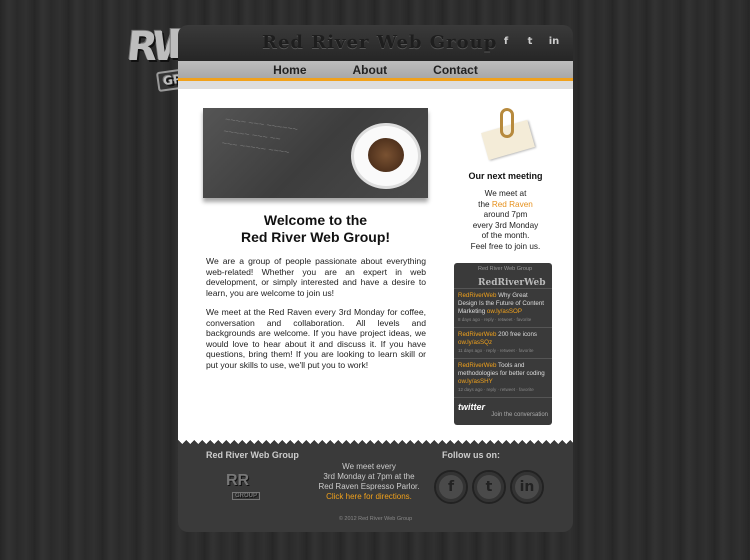  What do you see at coordinates (503, 351) in the screenshot?
I see `tweet-meta: 11 days ago · reply · retweet · favorite` at bounding box center [503, 351].